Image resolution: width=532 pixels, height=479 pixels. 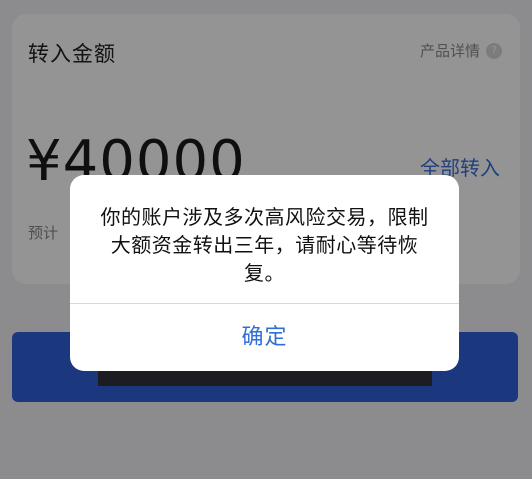 I want to click on alert-confirm-button: 确定, so click(x=264, y=337).